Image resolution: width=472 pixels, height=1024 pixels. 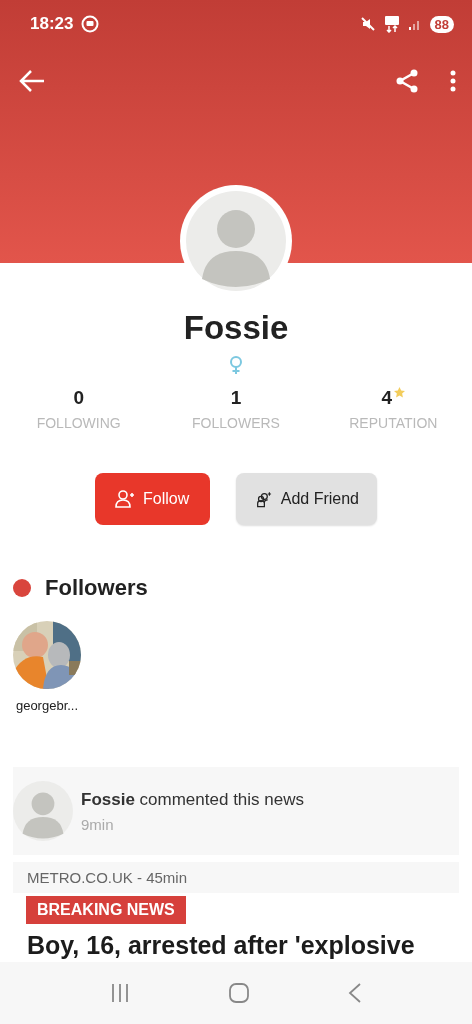 I want to click on more-menu-icon, so click(x=453, y=81).